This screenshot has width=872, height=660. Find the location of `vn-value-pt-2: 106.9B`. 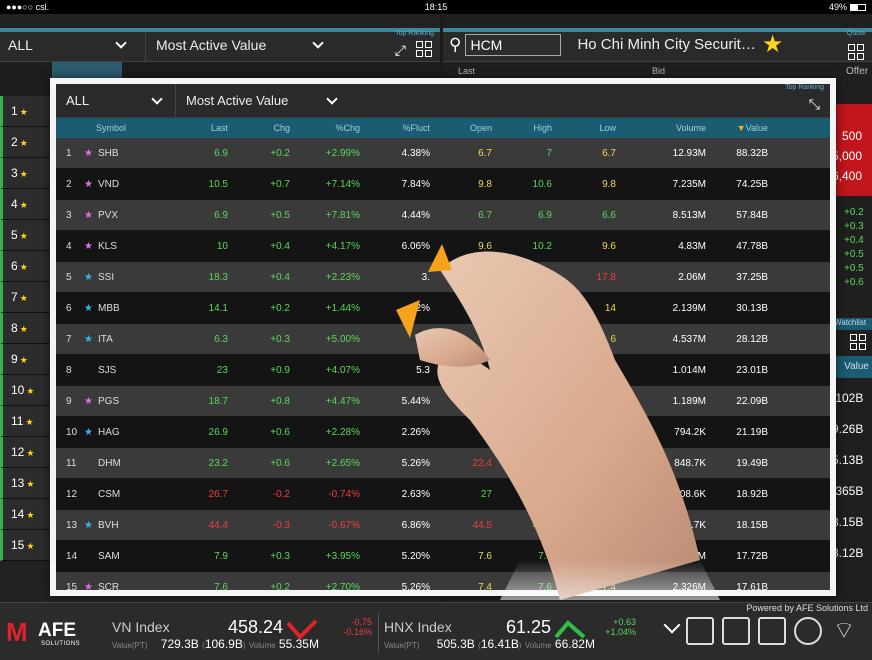

vn-value-pt-2: 106.9B is located at coordinates (223, 644).